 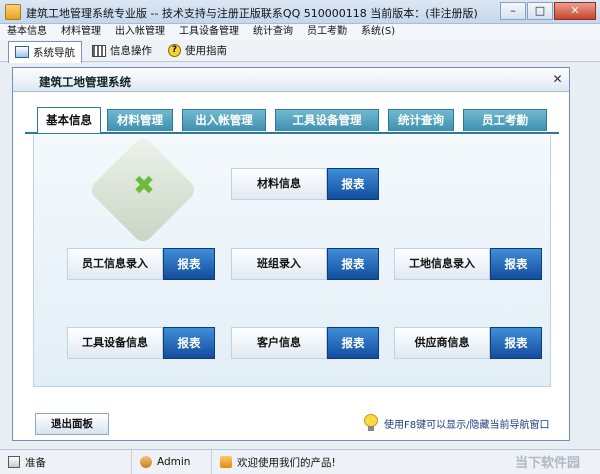 What do you see at coordinates (353, 184) in the screenshot?
I see `material-report-button: 报表` at bounding box center [353, 184].